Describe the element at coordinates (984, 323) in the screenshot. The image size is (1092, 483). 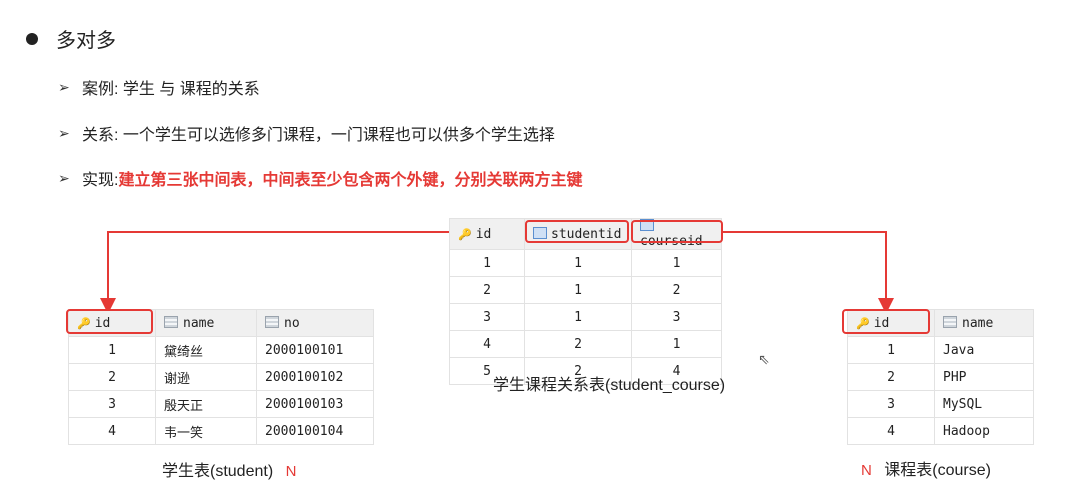
I see `course-col-name: name` at that location.